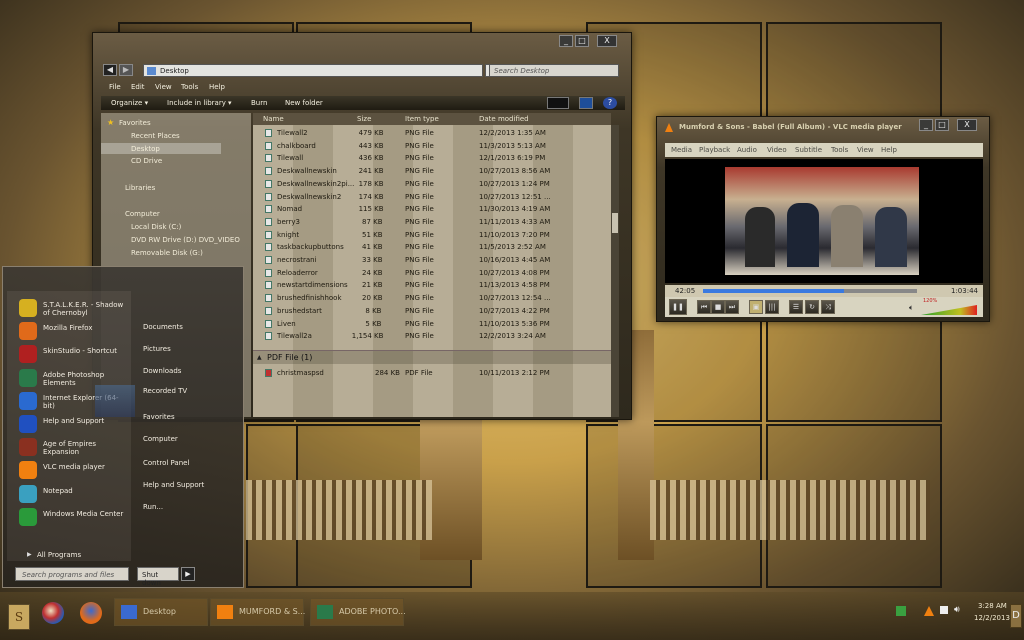  I want to click on search-input: Search Desktop, so click(554, 70).